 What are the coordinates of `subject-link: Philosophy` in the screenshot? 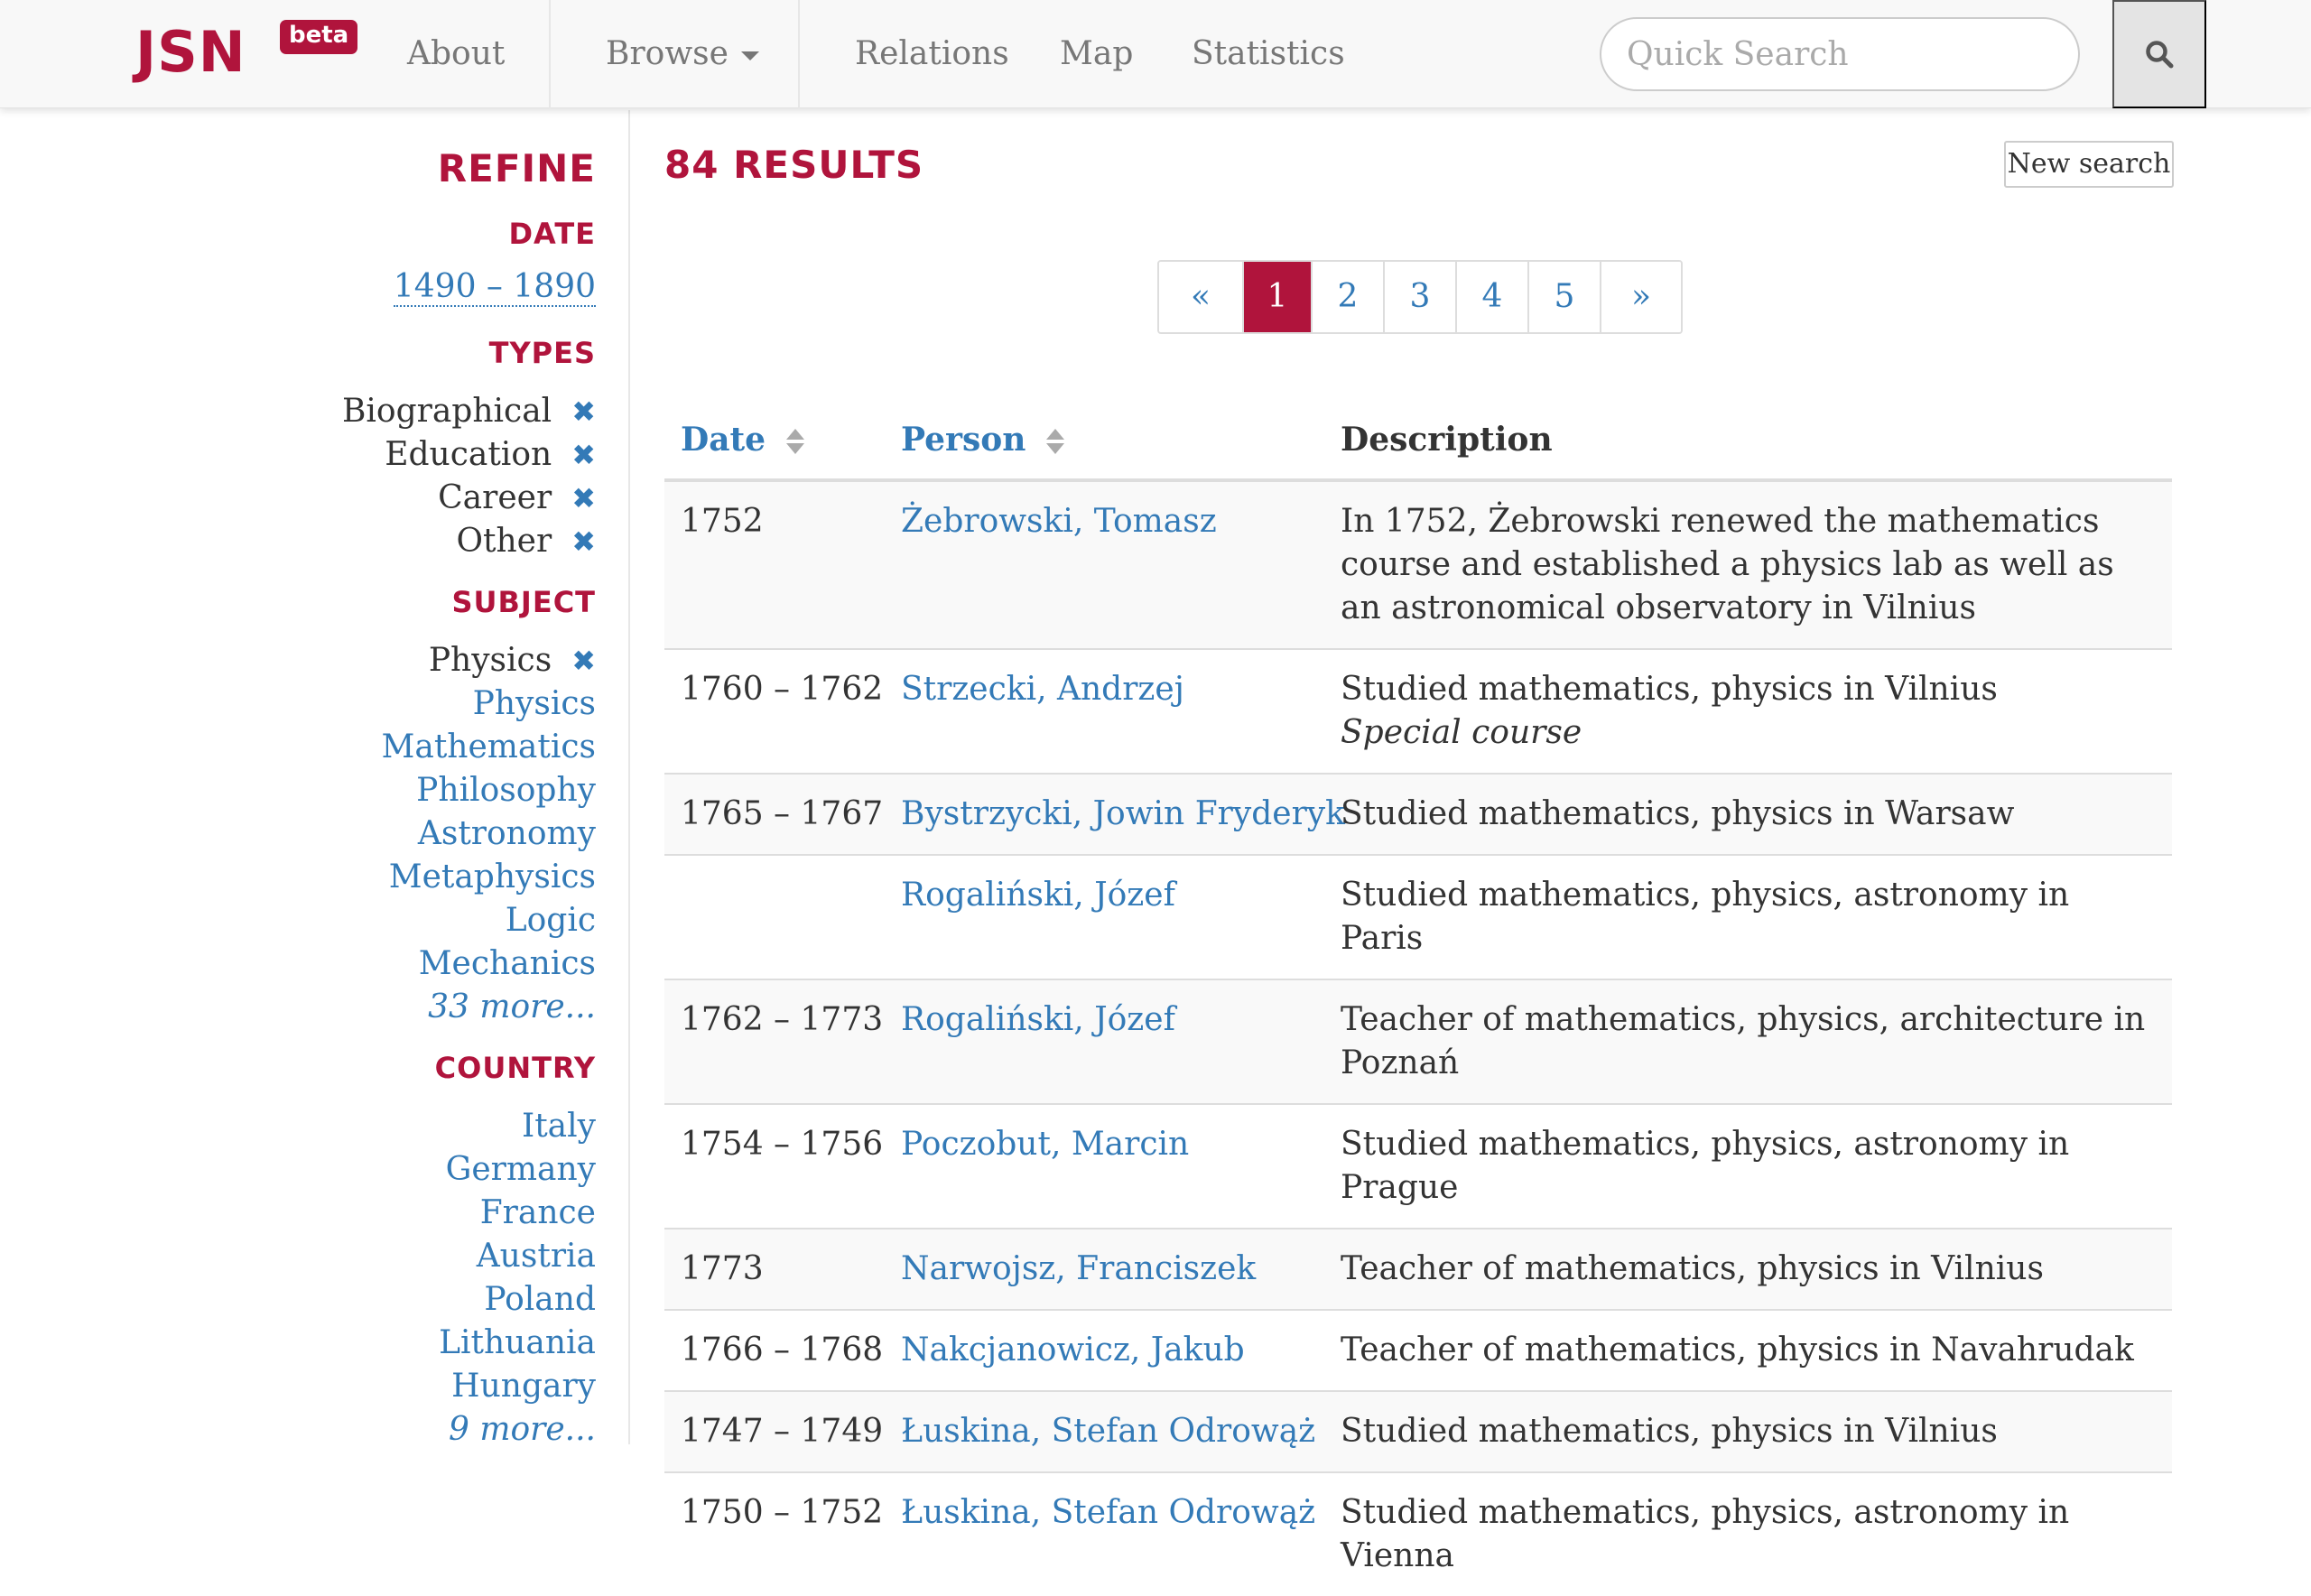 It's located at (506, 791).